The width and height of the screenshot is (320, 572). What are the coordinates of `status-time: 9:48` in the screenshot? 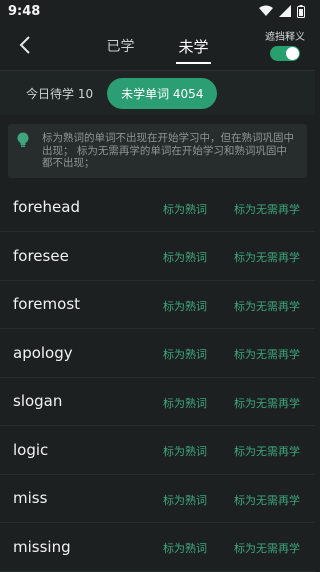 It's located at (24, 11).